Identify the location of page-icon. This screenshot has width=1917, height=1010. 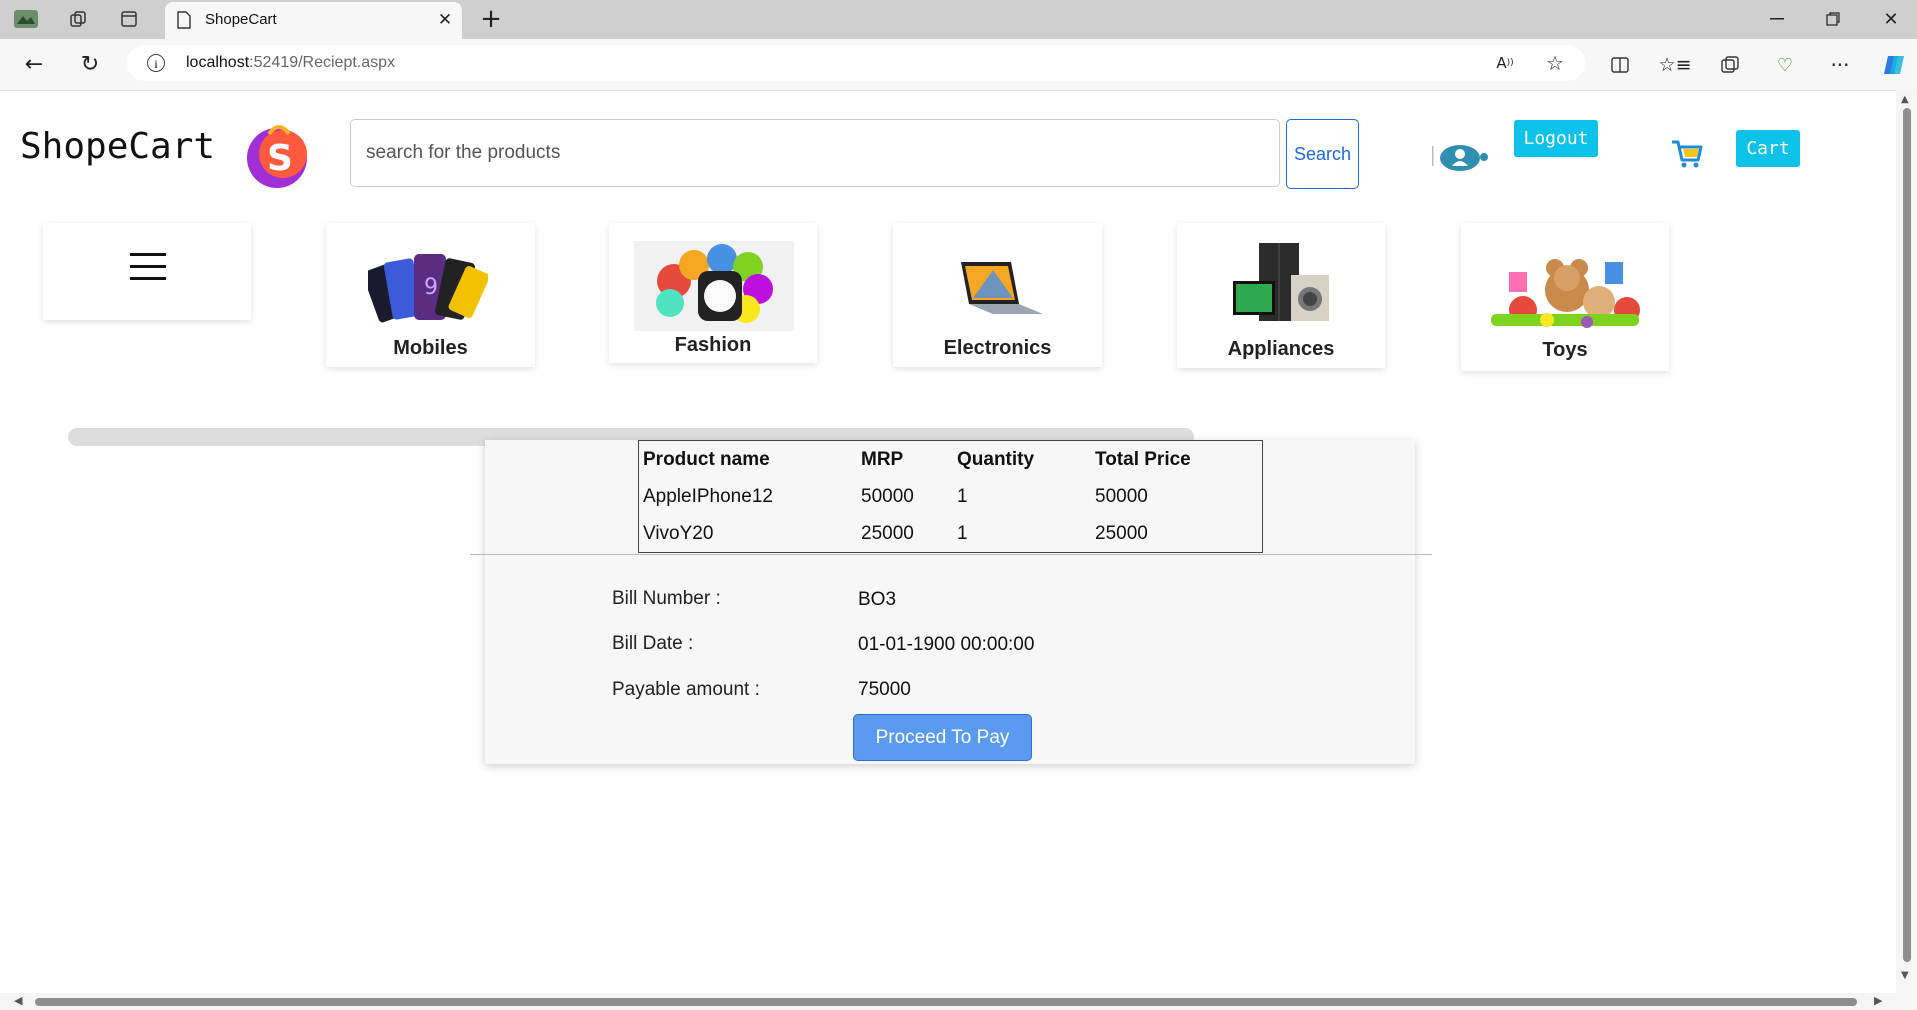
(184, 22).